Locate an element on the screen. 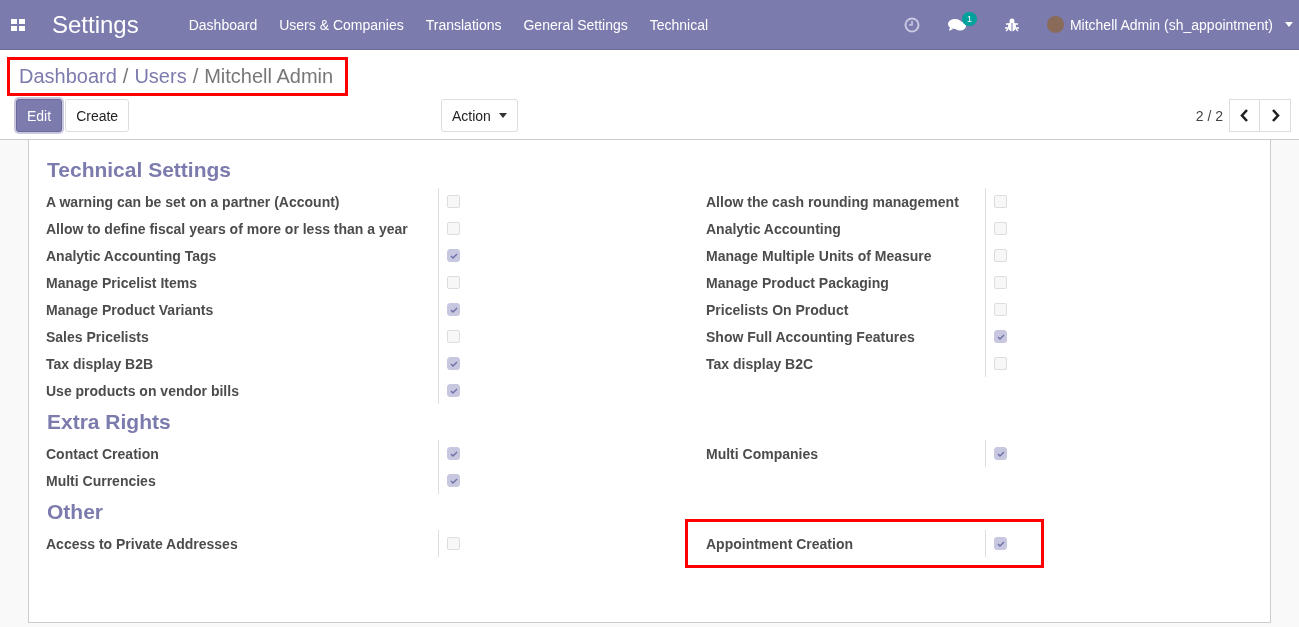 The height and width of the screenshot is (627, 1299). field-label: Analytic Accounting is located at coordinates (774, 229).